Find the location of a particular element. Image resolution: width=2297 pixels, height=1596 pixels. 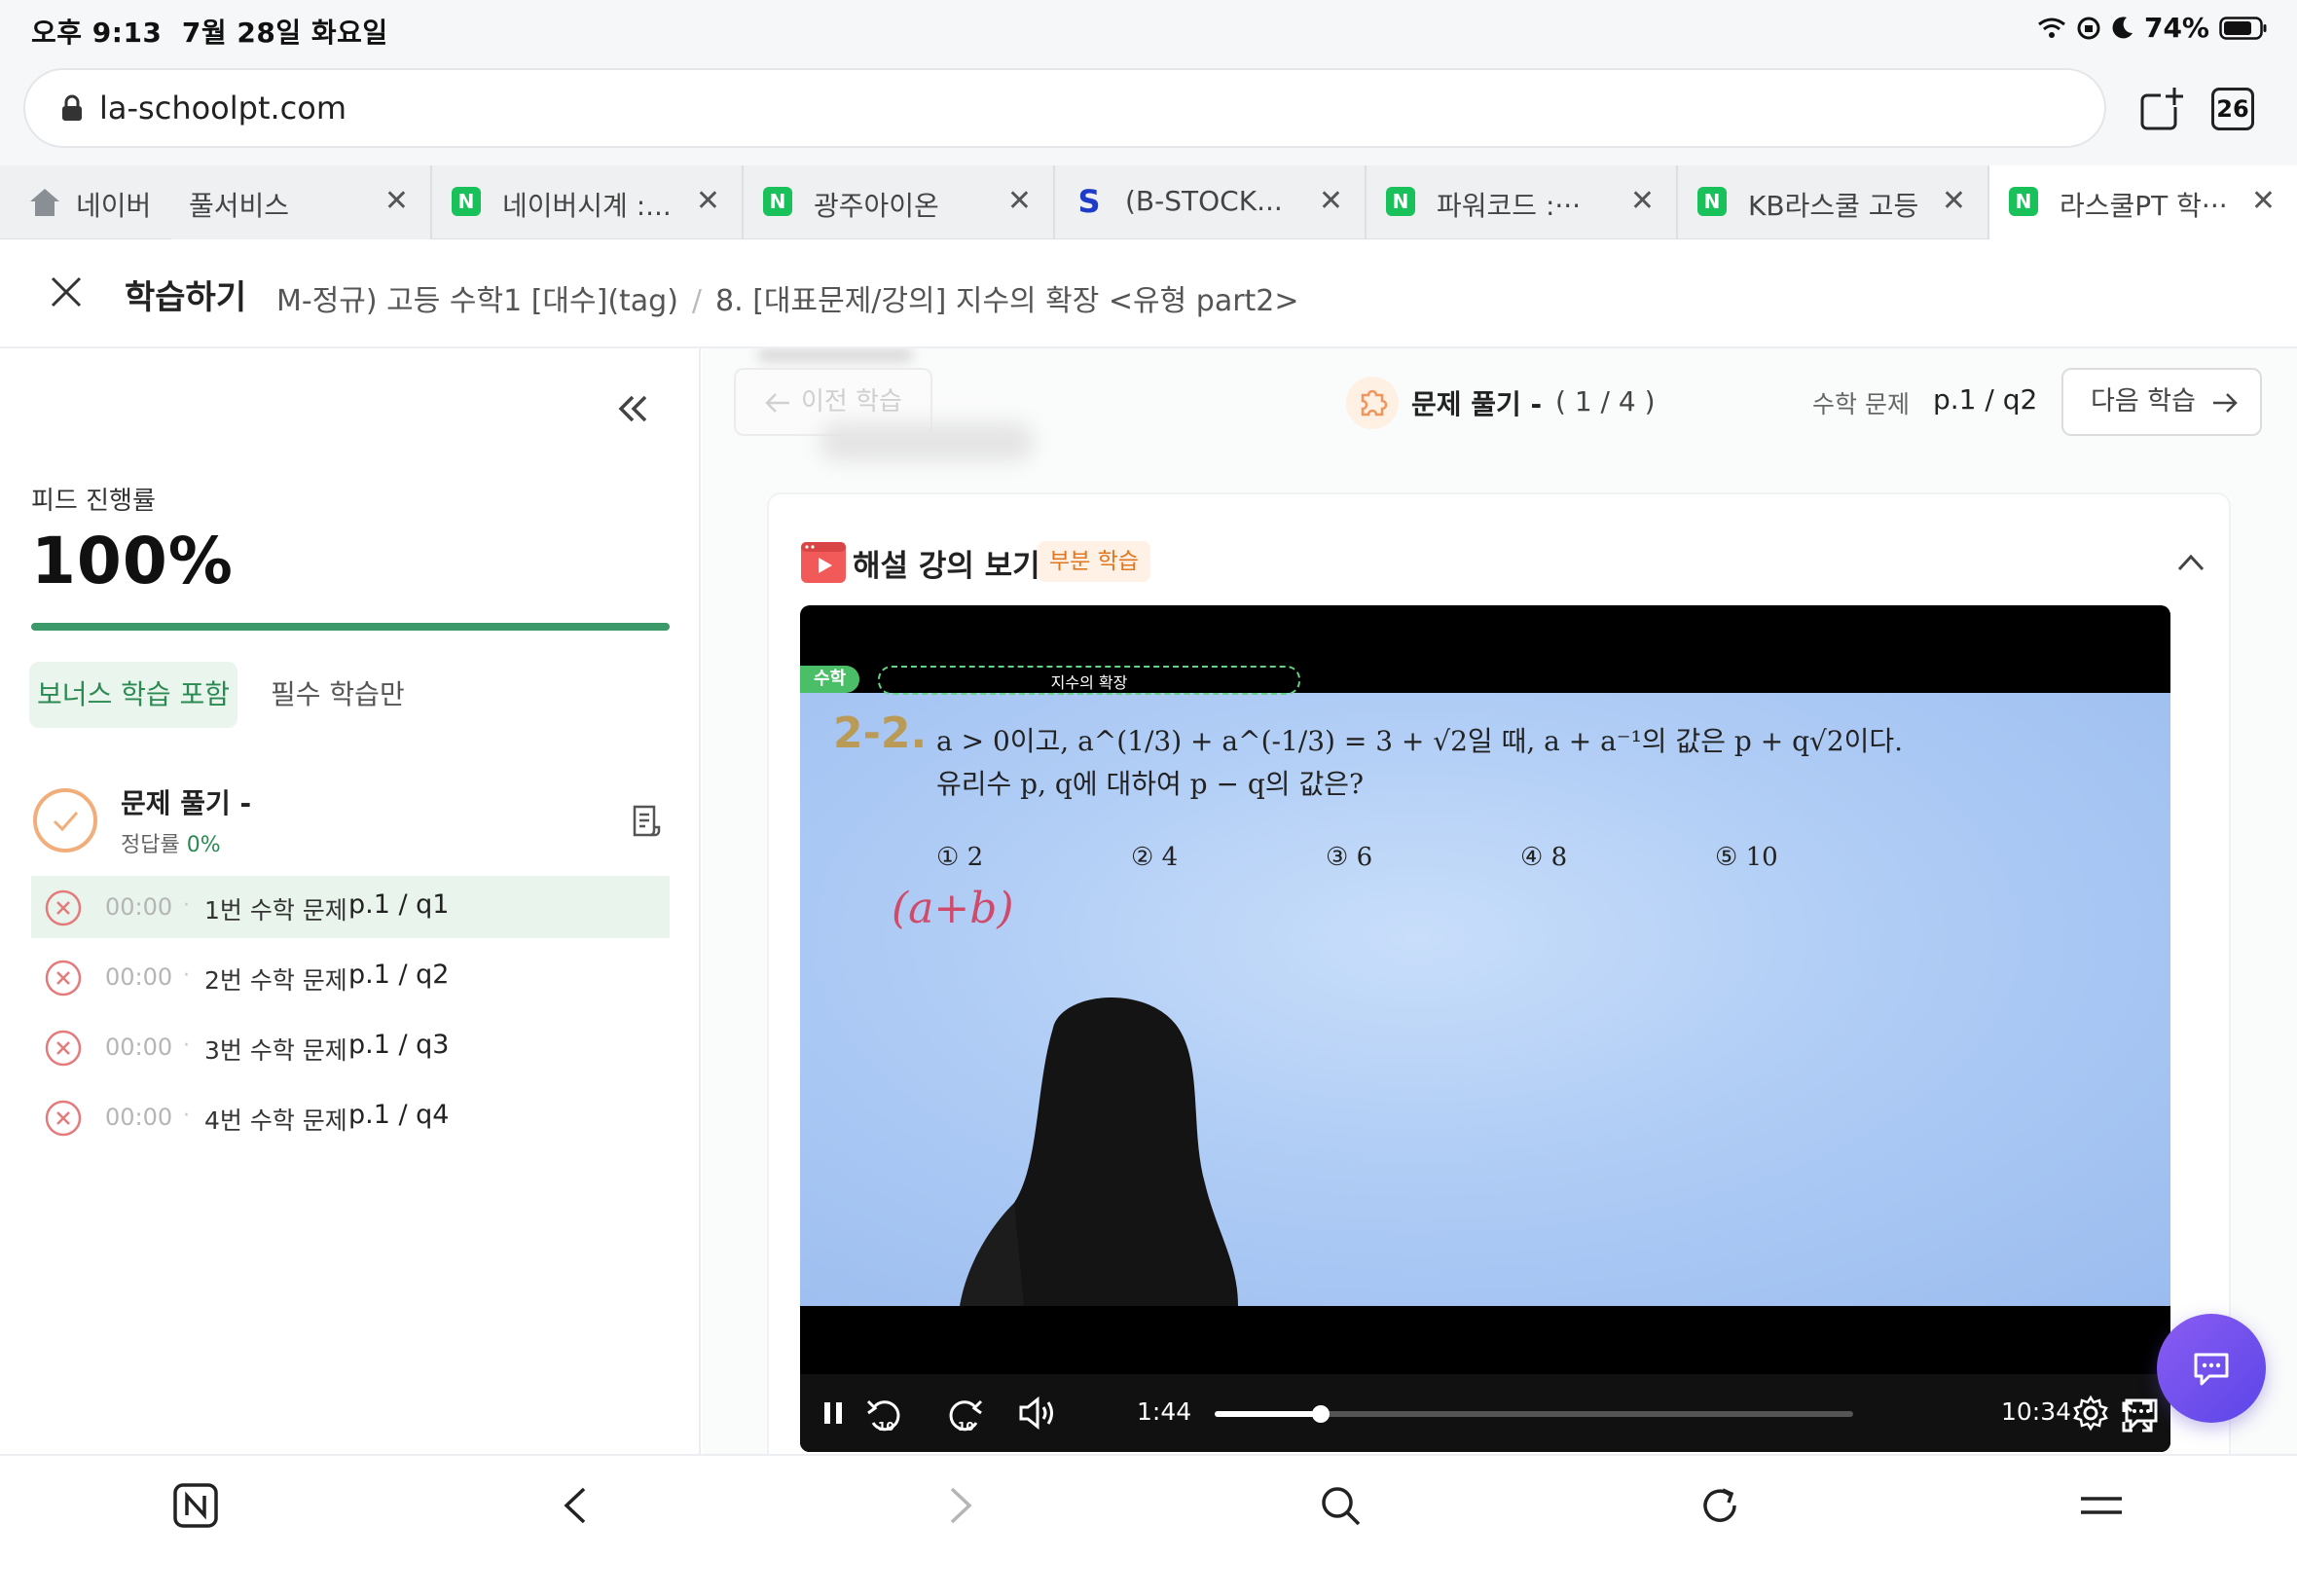

video-subject-tag: 수학 is located at coordinates (830, 679).